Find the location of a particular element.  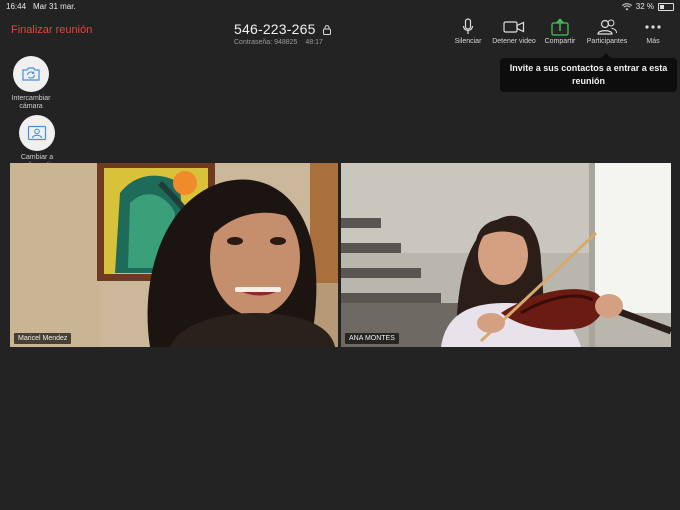

status-date: Mar 31 mar. is located at coordinates (54, 6).